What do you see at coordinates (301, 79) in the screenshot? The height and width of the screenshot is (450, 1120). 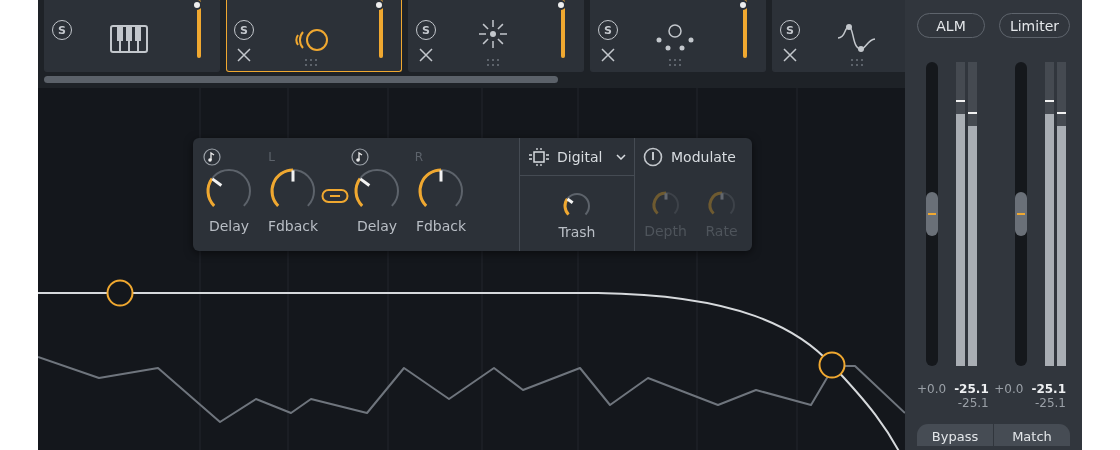 I see `scrollbar` at bounding box center [301, 79].